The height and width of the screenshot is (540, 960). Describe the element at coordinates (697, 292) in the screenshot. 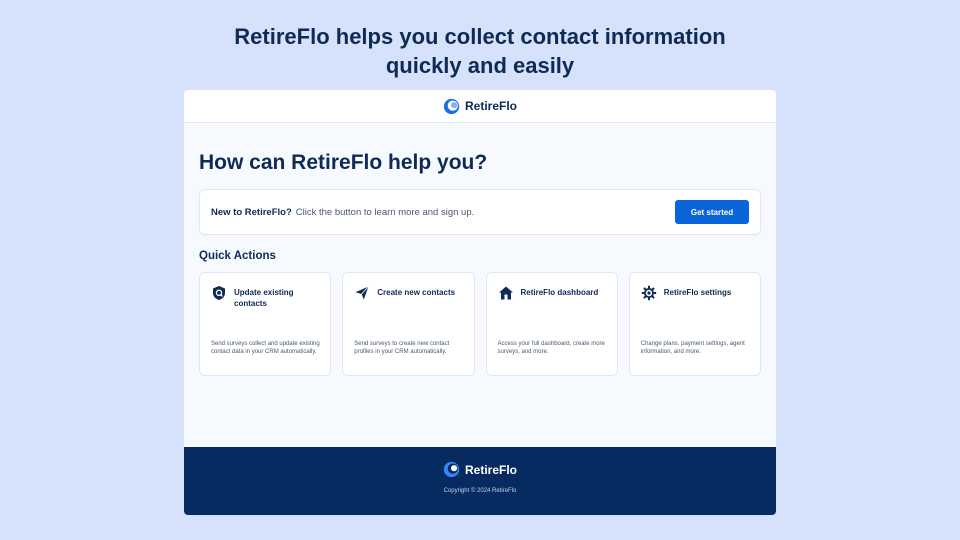

I see `action-title: RetireFlo settings` at that location.